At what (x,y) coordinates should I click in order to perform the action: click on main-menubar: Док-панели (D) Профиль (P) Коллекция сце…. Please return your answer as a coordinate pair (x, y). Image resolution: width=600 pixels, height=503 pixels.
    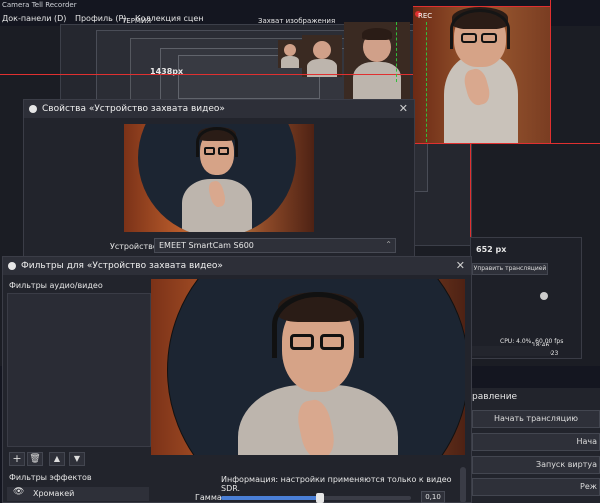
    Looking at the image, I should click on (103, 18).